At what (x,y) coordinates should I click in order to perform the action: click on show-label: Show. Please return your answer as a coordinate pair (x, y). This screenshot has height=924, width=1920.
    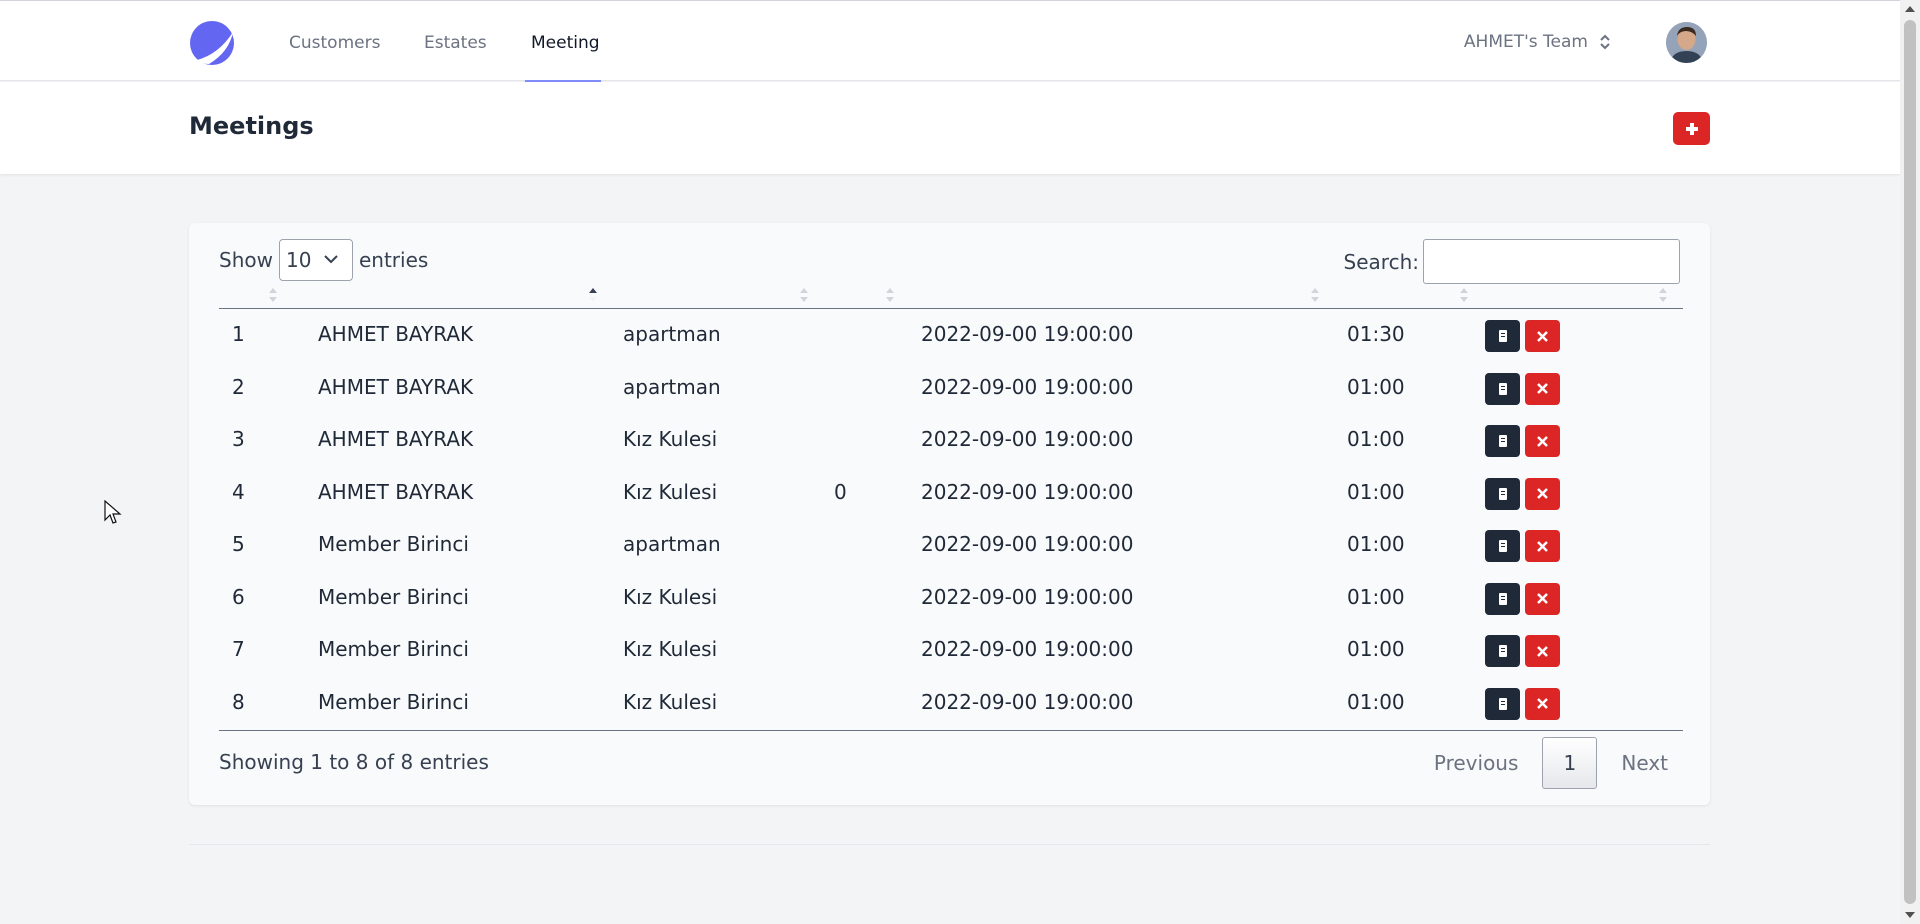
    Looking at the image, I should click on (246, 260).